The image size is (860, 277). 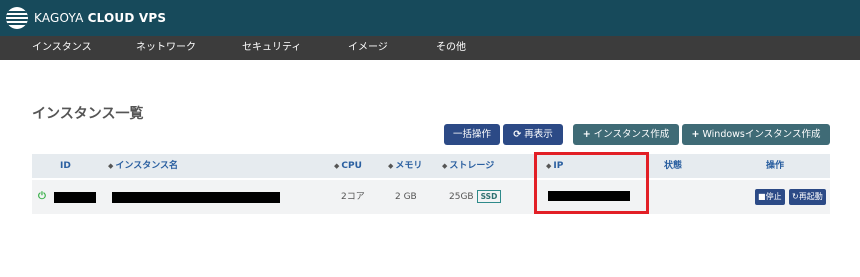 I want to click on nav-item-images: イメージ, so click(x=368, y=48).